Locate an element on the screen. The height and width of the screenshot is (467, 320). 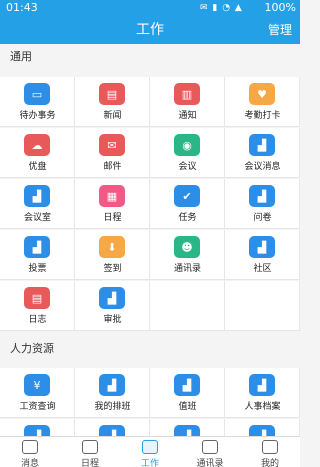
mail-icon: ✉ is located at coordinates (112, 145).